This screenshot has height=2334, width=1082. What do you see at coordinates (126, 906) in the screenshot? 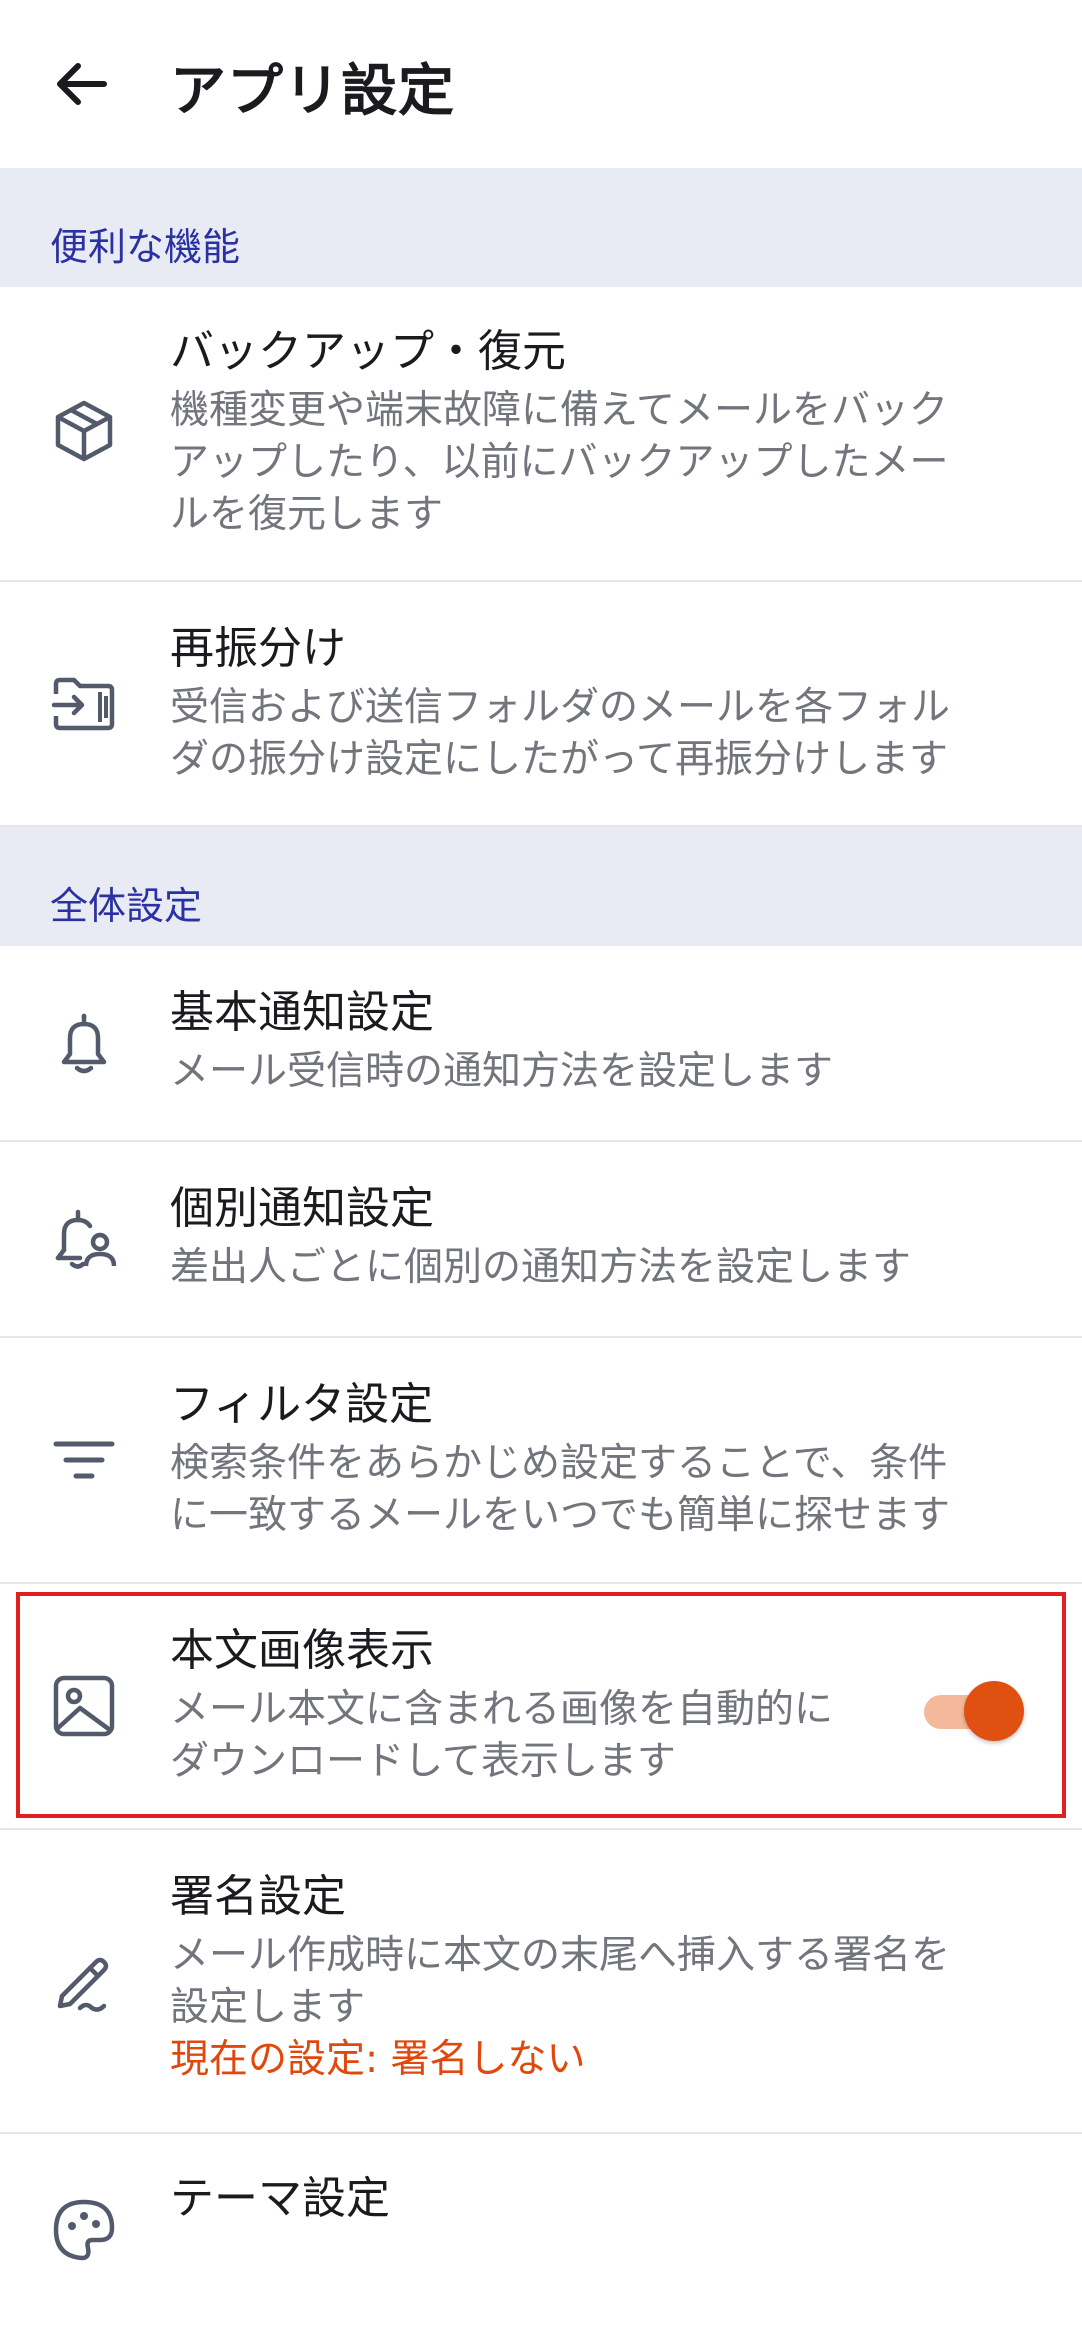
I see `section-label-general: 全体設定` at bounding box center [126, 906].